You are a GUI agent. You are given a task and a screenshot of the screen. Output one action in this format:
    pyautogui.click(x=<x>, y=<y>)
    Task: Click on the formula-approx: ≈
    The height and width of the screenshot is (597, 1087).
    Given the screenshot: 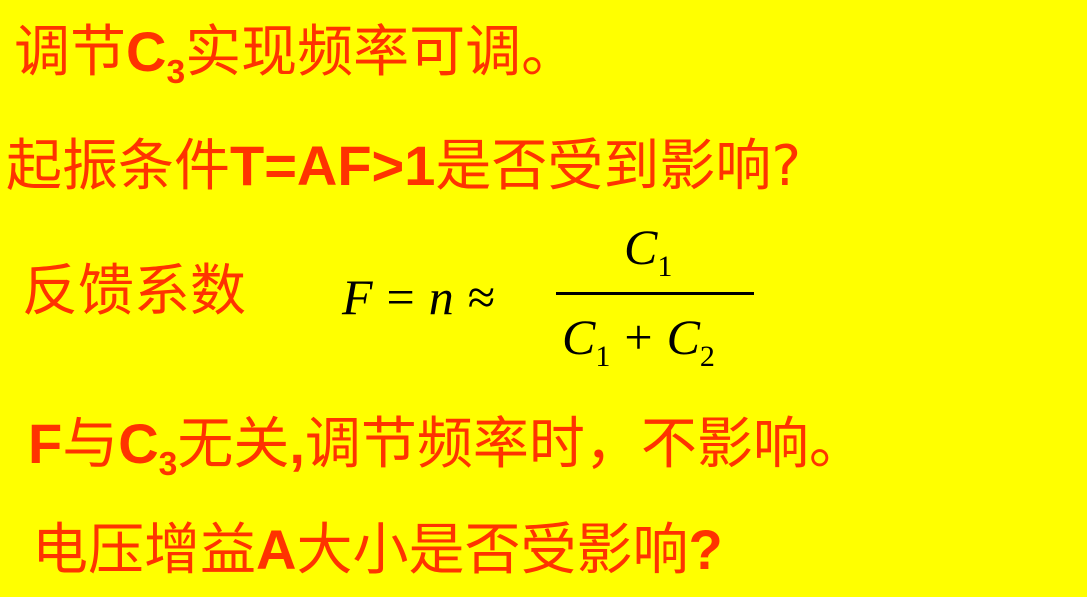 What is the action you would take?
    pyautogui.click(x=481, y=297)
    